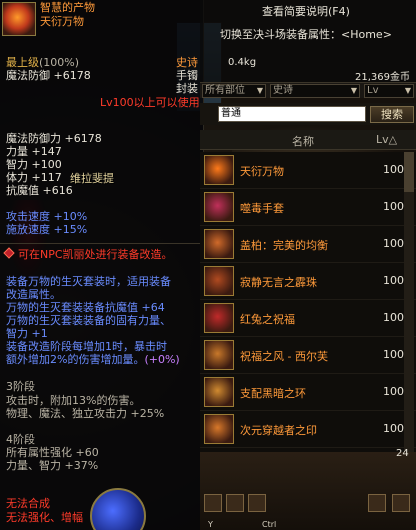 The height and width of the screenshot is (530, 416). What do you see at coordinates (100, 243) in the screenshot?
I see `divider` at bounding box center [100, 243].